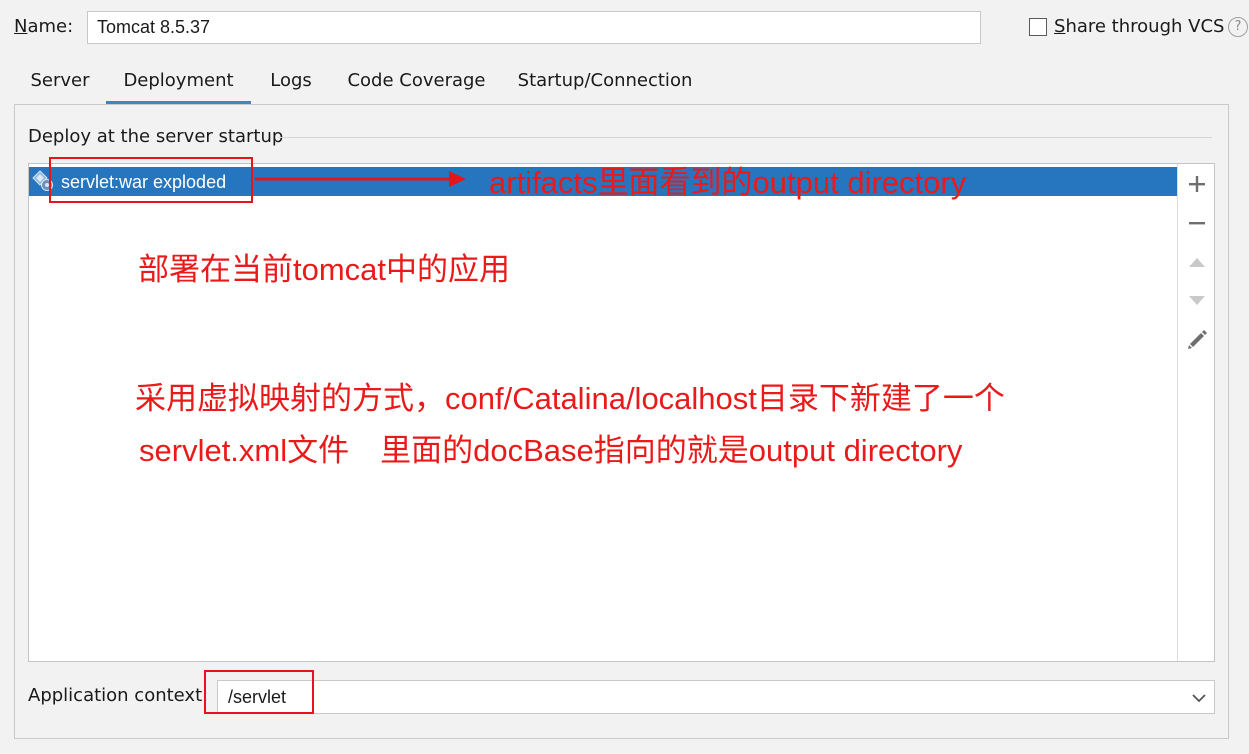 Image resolution: width=1249 pixels, height=754 pixels. I want to click on pencil-icon, so click(1197, 339).